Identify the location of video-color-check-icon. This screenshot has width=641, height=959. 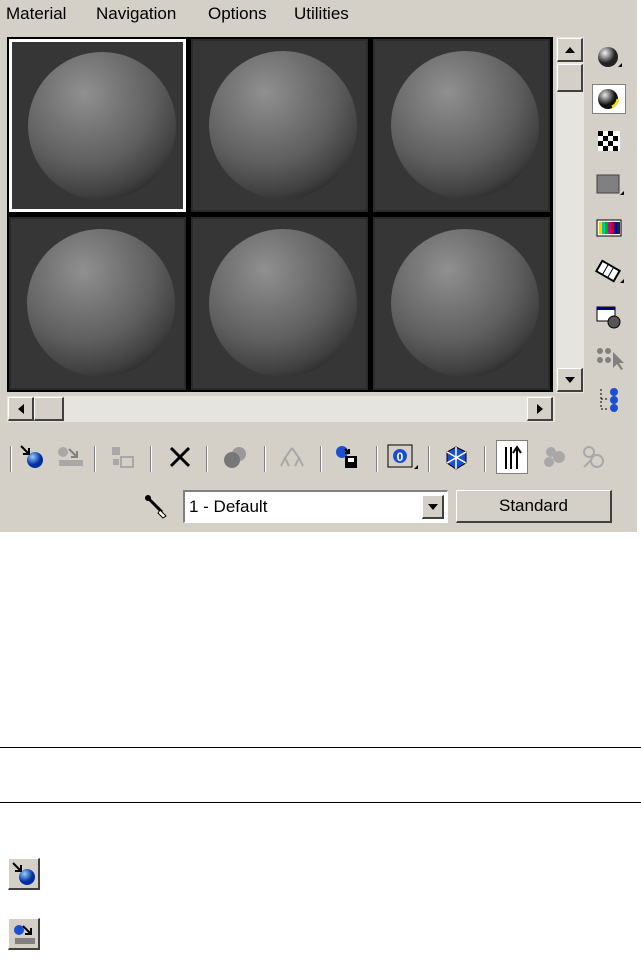
(609, 229).